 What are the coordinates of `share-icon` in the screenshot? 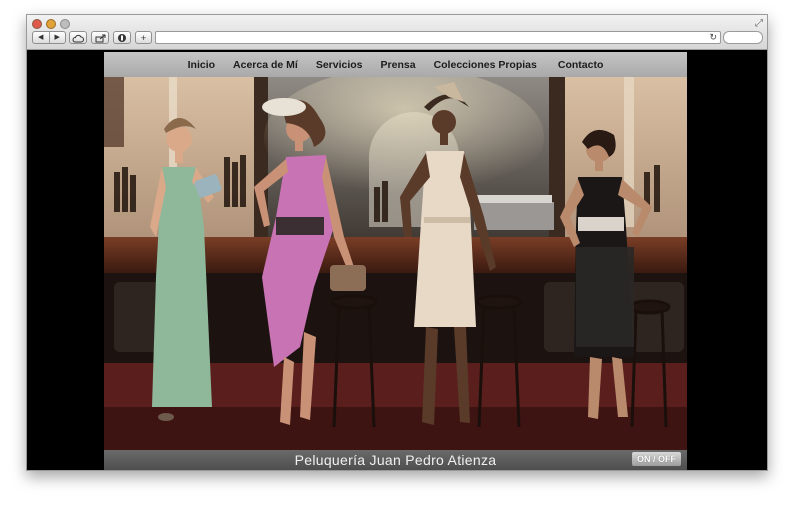 It's located at (100, 38).